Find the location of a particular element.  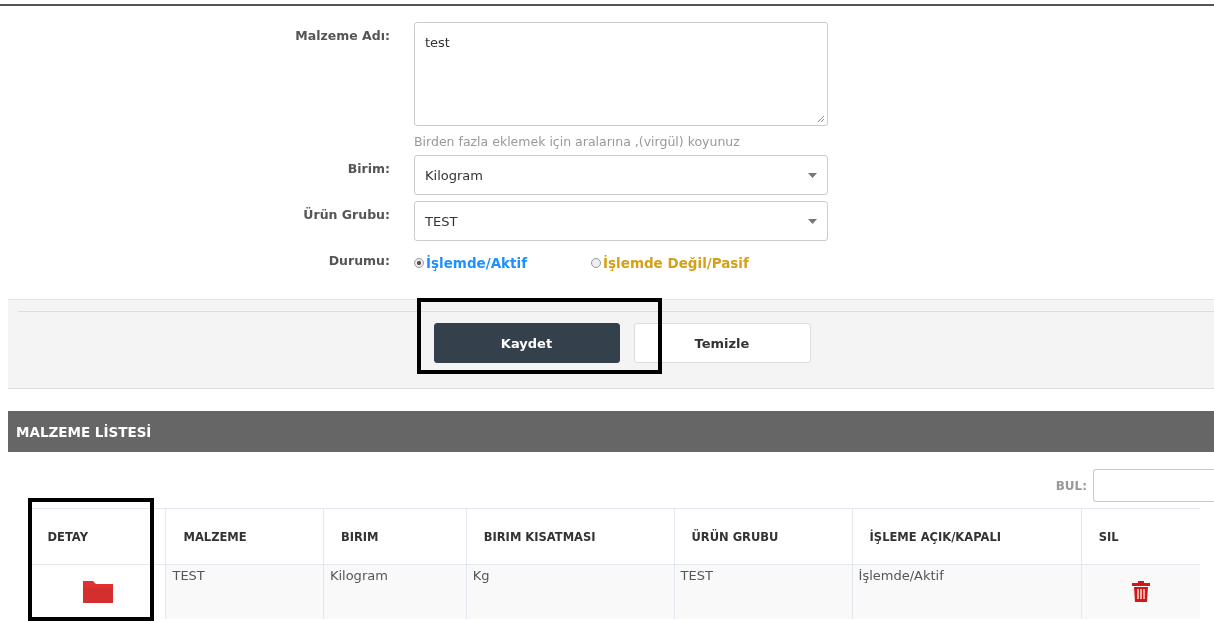

table-cell: İşlemde/Aktif is located at coordinates (967, 591).